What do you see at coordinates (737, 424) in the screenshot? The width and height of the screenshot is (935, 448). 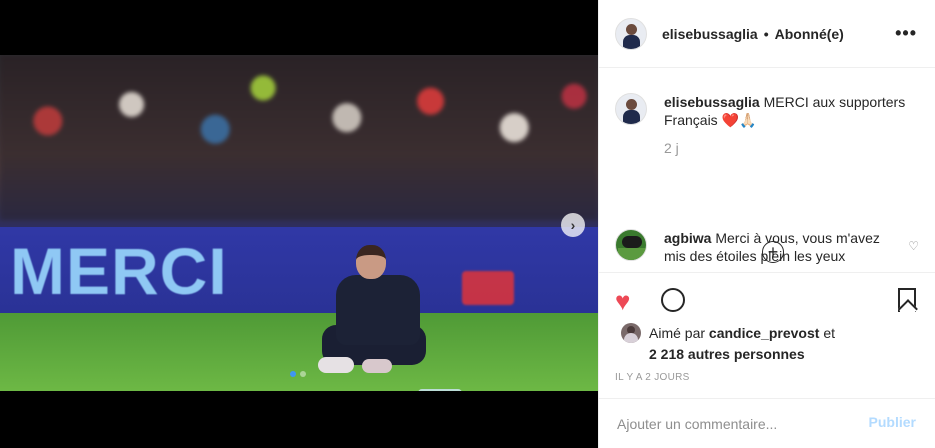 I see `comment-input` at bounding box center [737, 424].